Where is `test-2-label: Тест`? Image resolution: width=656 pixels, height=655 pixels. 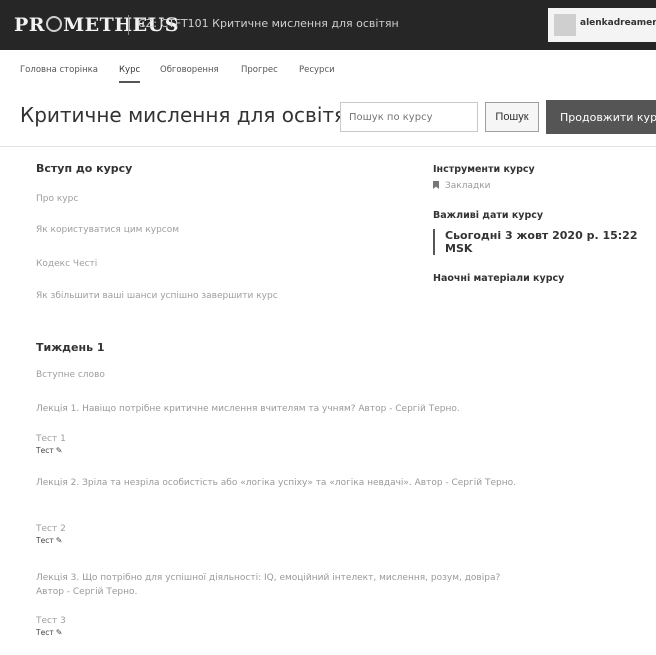 test-2-label: Тест is located at coordinates (45, 540).